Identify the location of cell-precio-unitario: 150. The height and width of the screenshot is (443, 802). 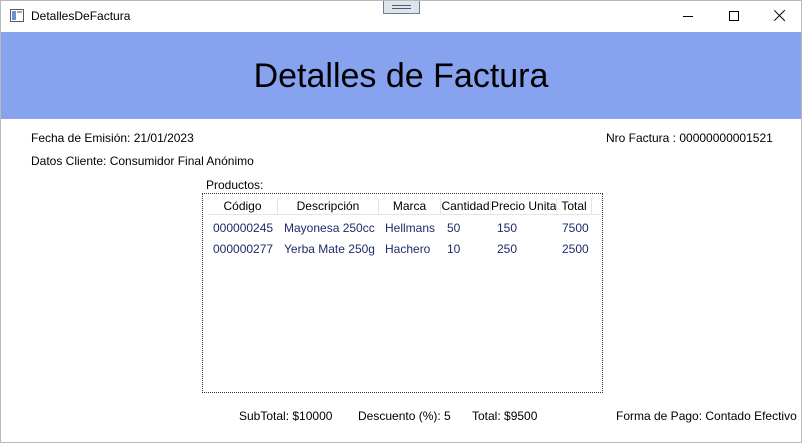
(507, 228).